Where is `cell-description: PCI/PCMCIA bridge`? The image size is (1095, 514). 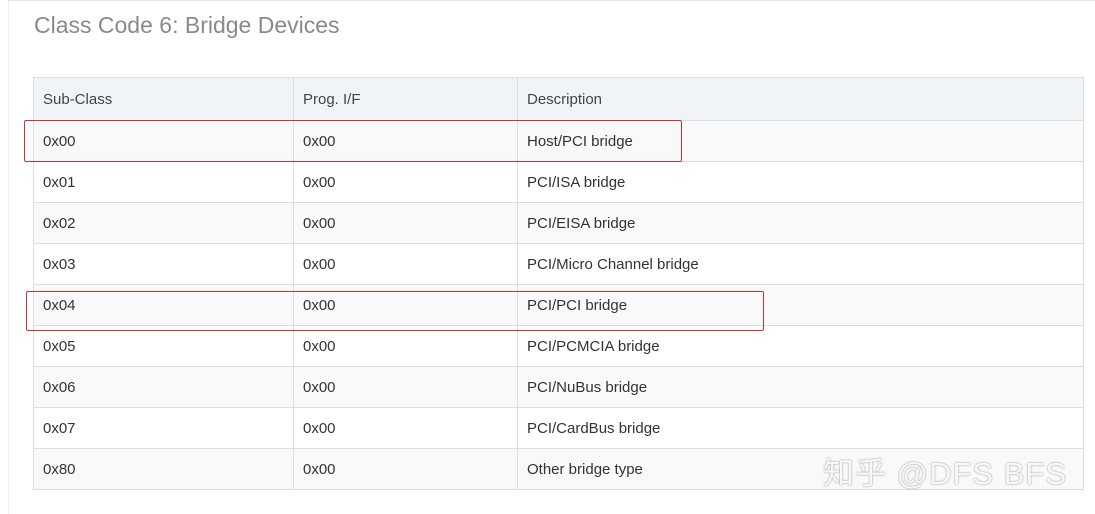 cell-description: PCI/PCMCIA bridge is located at coordinates (800, 346).